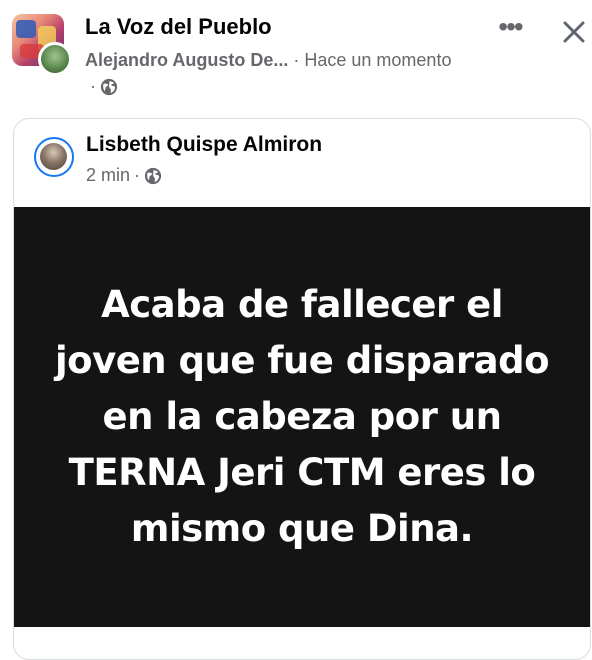 The height and width of the screenshot is (660, 592). I want to click on shared-post-header: Lisbeth Quispe Almiron 2 min ·, so click(302, 163).